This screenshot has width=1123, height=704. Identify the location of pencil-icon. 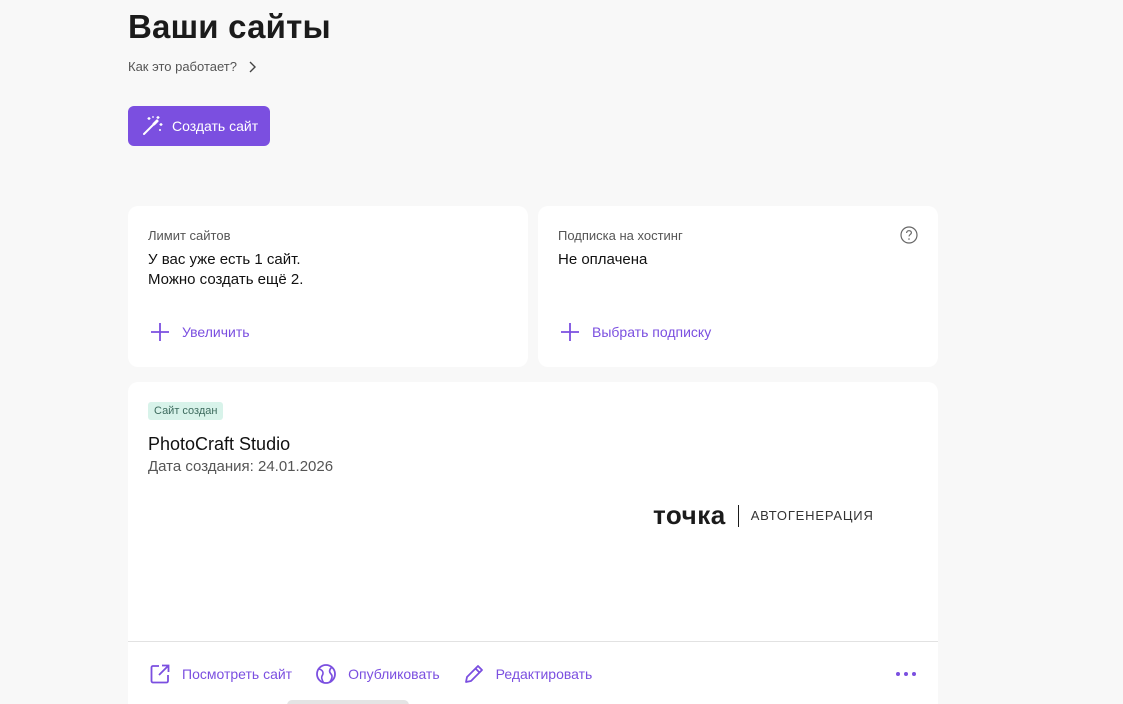
(473, 674).